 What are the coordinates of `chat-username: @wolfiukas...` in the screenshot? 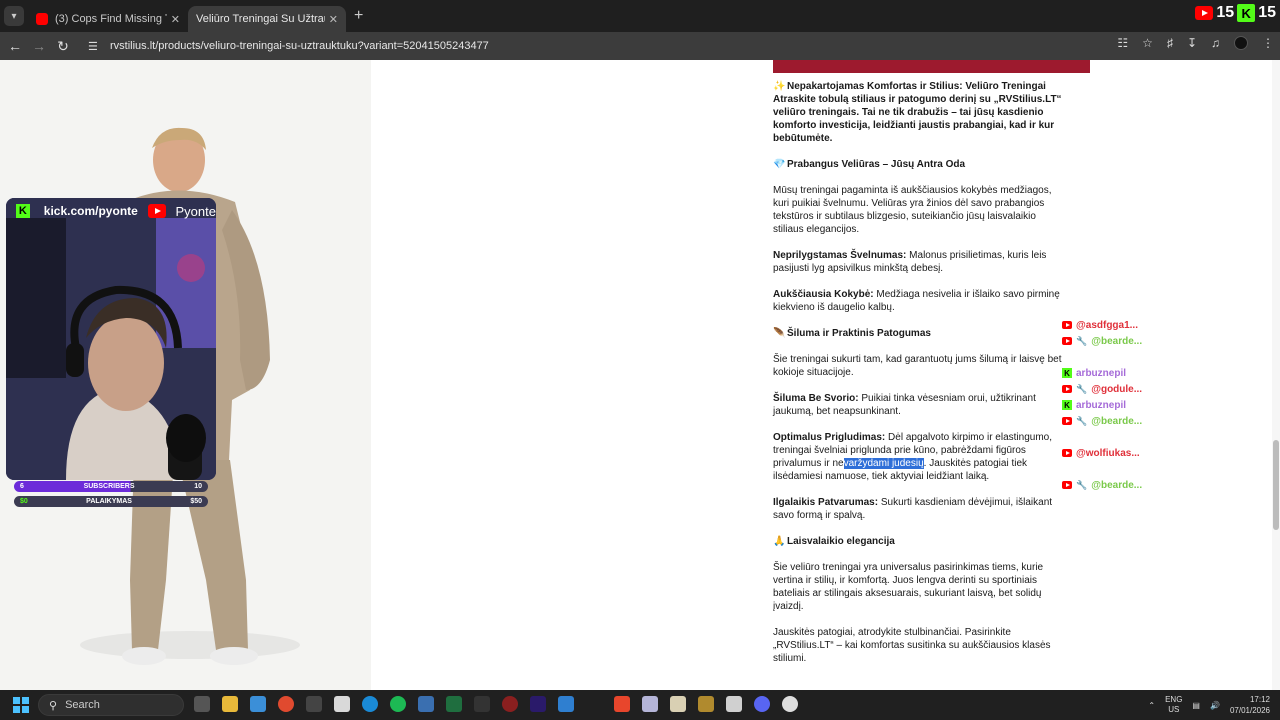 It's located at (1108, 453).